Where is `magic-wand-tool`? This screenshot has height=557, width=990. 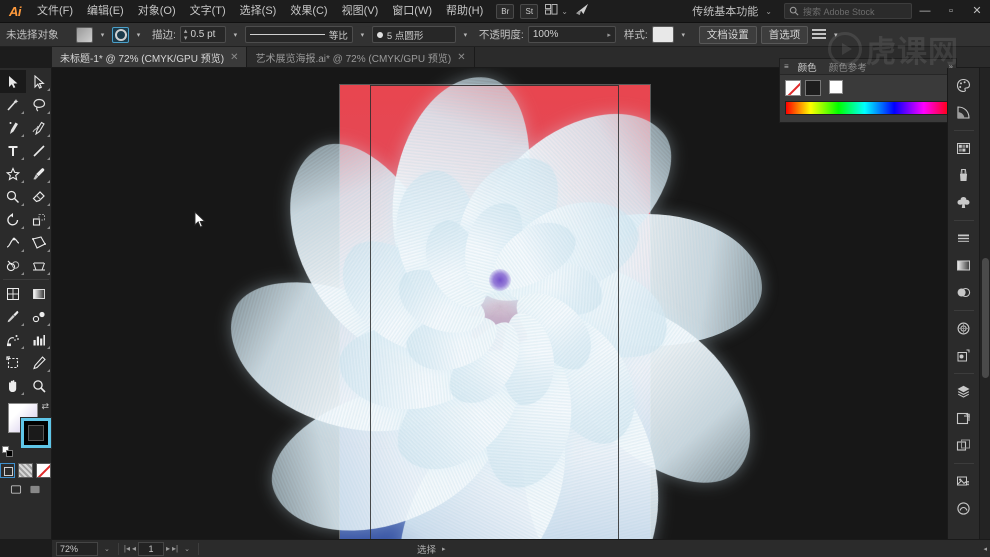 magic-wand-tool is located at coordinates (13, 104).